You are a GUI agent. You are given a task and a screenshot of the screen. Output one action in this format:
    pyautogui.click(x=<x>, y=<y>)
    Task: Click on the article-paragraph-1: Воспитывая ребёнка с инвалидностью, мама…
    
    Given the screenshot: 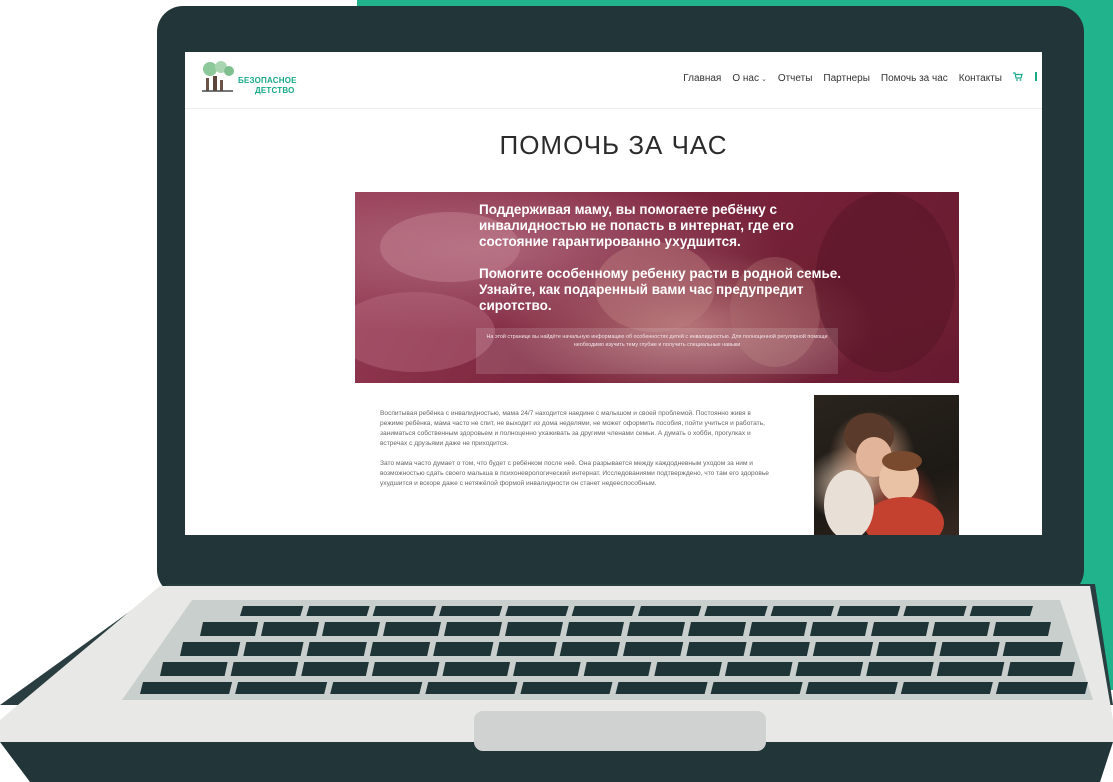 What is the action you would take?
    pyautogui.click(x=572, y=428)
    